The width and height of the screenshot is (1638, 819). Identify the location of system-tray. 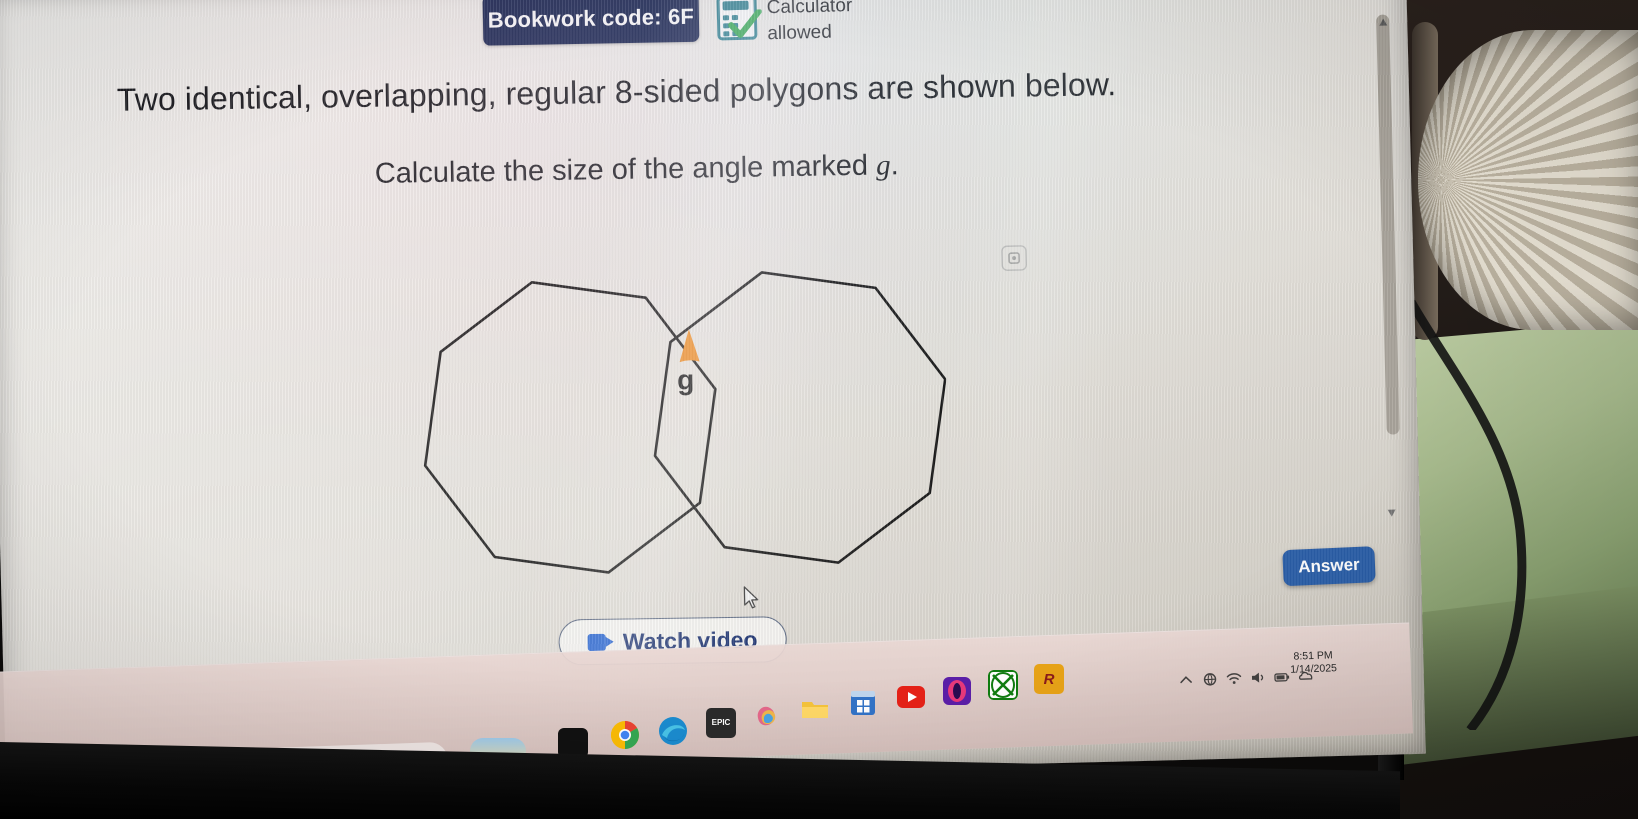
(1277, 677).